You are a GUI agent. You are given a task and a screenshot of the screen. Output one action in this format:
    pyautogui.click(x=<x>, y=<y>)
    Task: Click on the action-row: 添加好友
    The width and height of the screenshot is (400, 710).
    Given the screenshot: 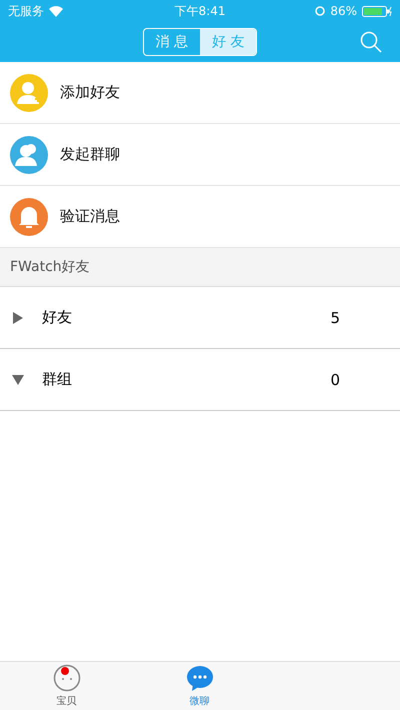 What is the action you would take?
    pyautogui.click(x=200, y=93)
    